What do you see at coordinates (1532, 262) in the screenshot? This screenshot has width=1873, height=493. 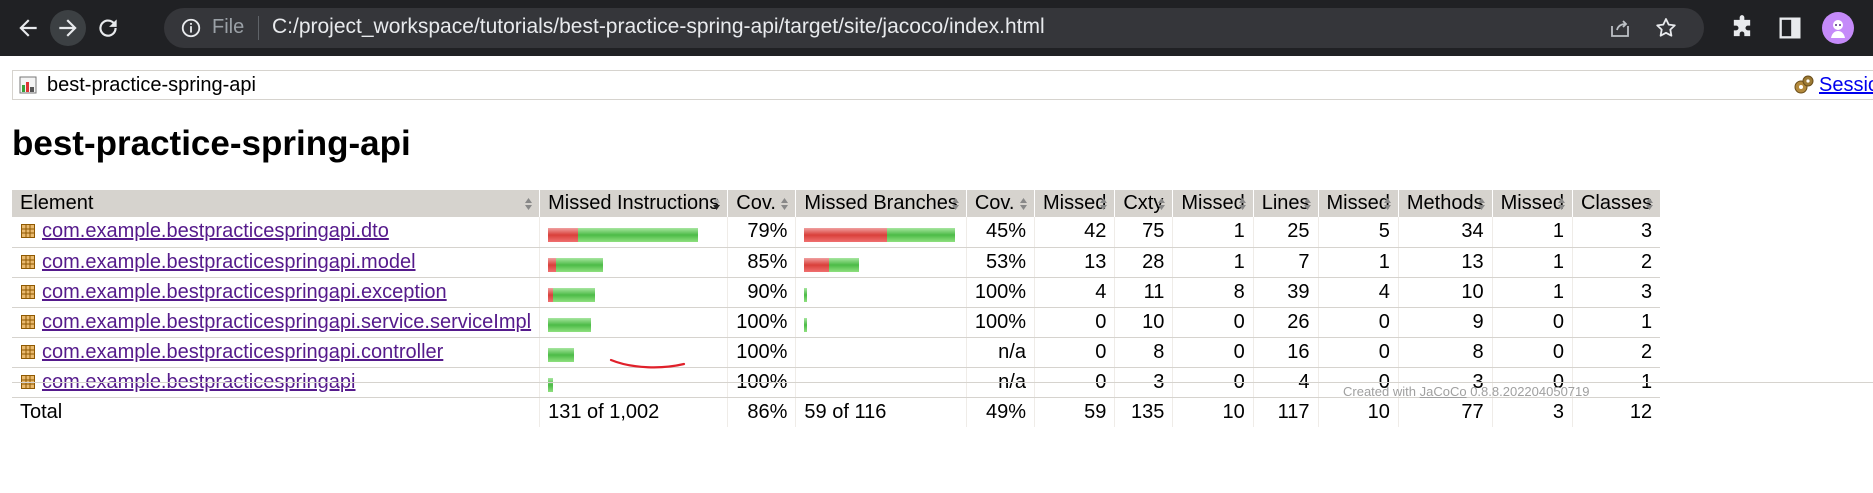 I see `missed-classes: 1` at bounding box center [1532, 262].